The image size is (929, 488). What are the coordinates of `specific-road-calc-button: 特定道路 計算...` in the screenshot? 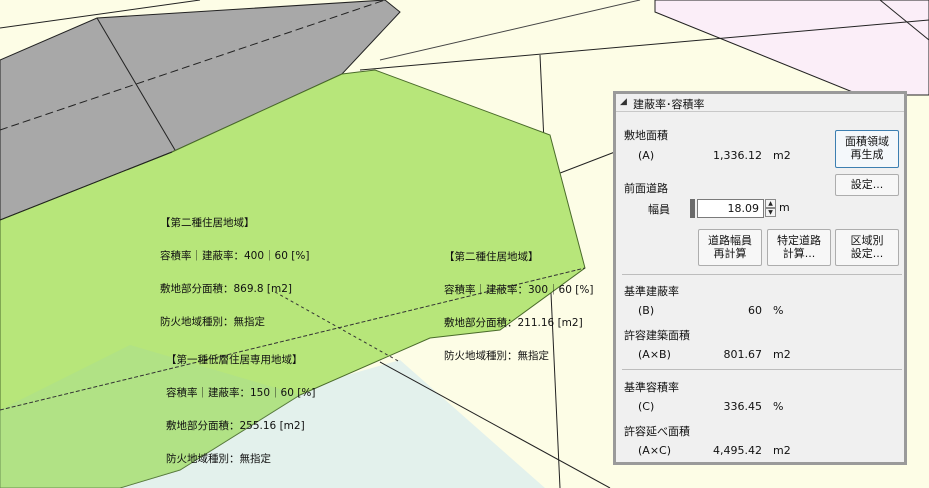 It's located at (799, 247).